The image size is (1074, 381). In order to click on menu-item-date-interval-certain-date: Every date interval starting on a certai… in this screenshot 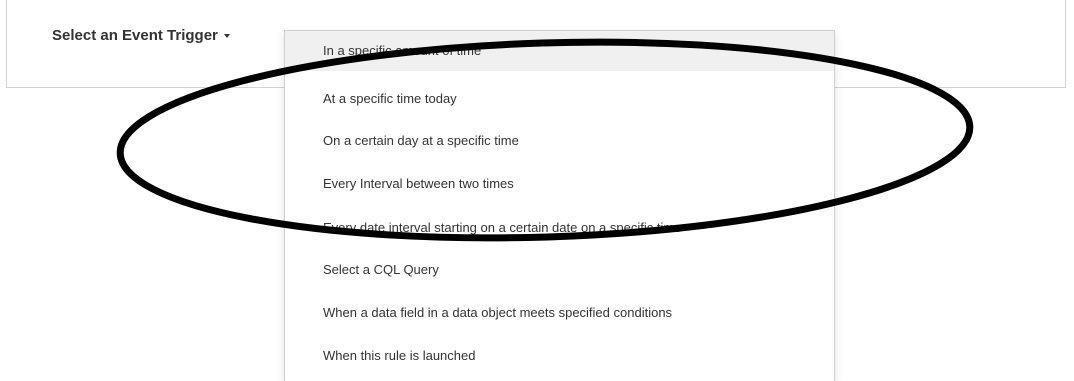, I will do `click(559, 228)`.